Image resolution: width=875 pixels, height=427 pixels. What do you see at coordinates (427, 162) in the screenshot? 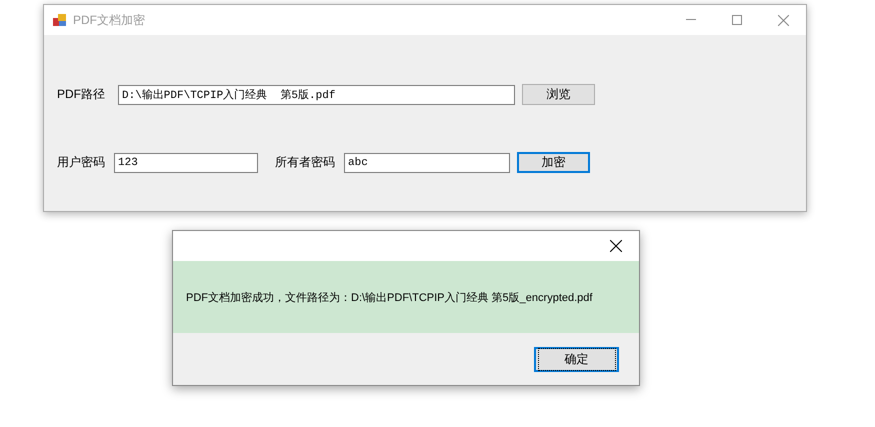
I see `password-field: abc` at bounding box center [427, 162].